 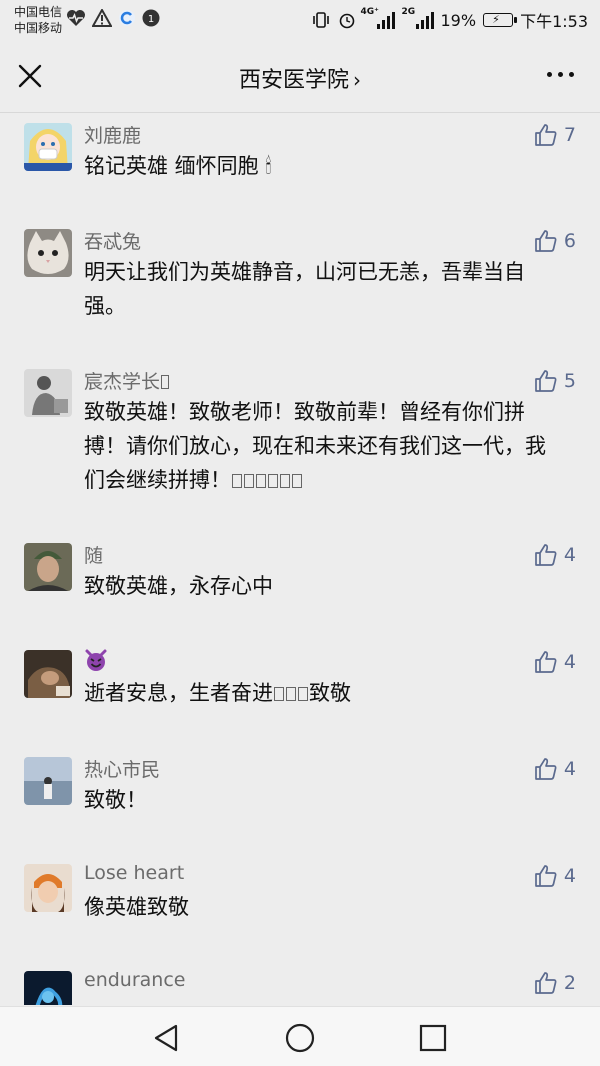 What do you see at coordinates (346, 21) in the screenshot?
I see `alarm-icon` at bounding box center [346, 21].